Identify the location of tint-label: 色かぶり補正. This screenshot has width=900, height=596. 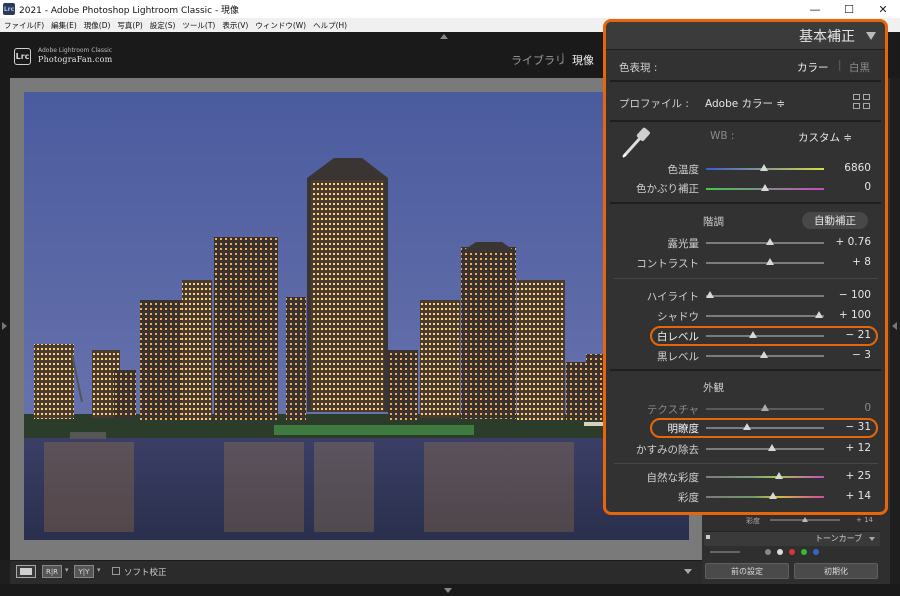
(667, 189).